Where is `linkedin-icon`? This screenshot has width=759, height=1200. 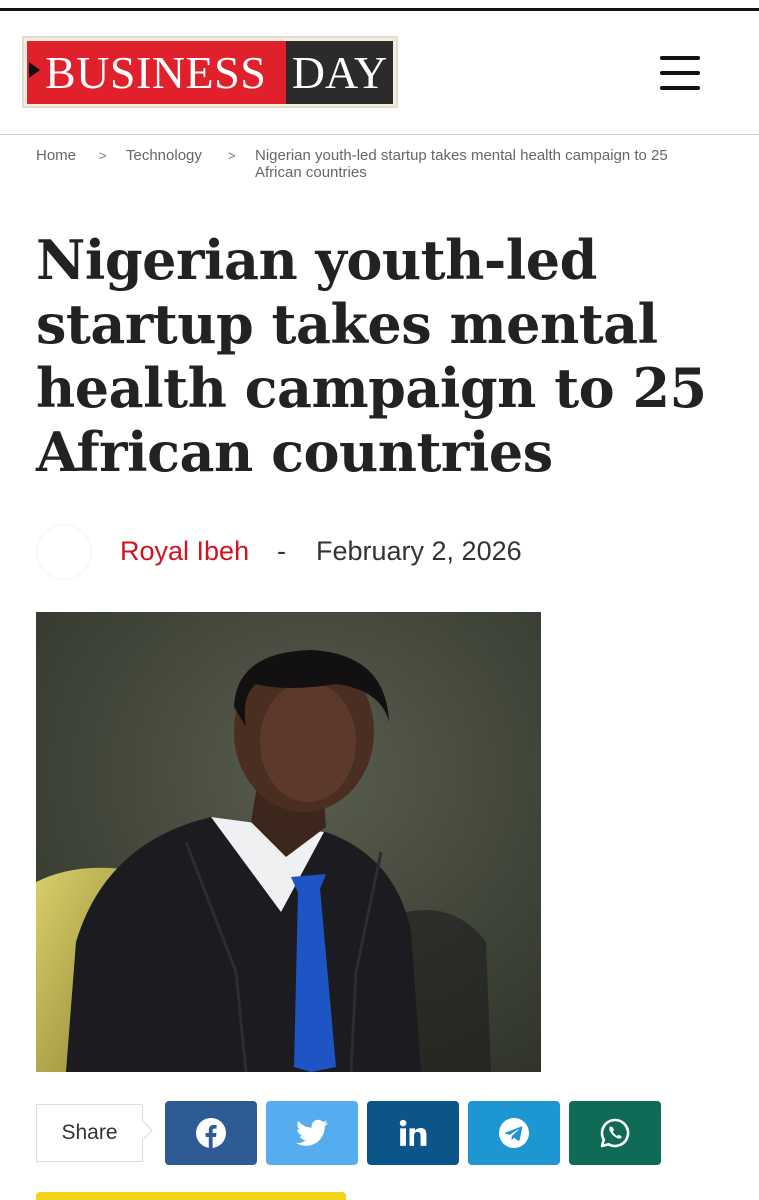 linkedin-icon is located at coordinates (413, 1132).